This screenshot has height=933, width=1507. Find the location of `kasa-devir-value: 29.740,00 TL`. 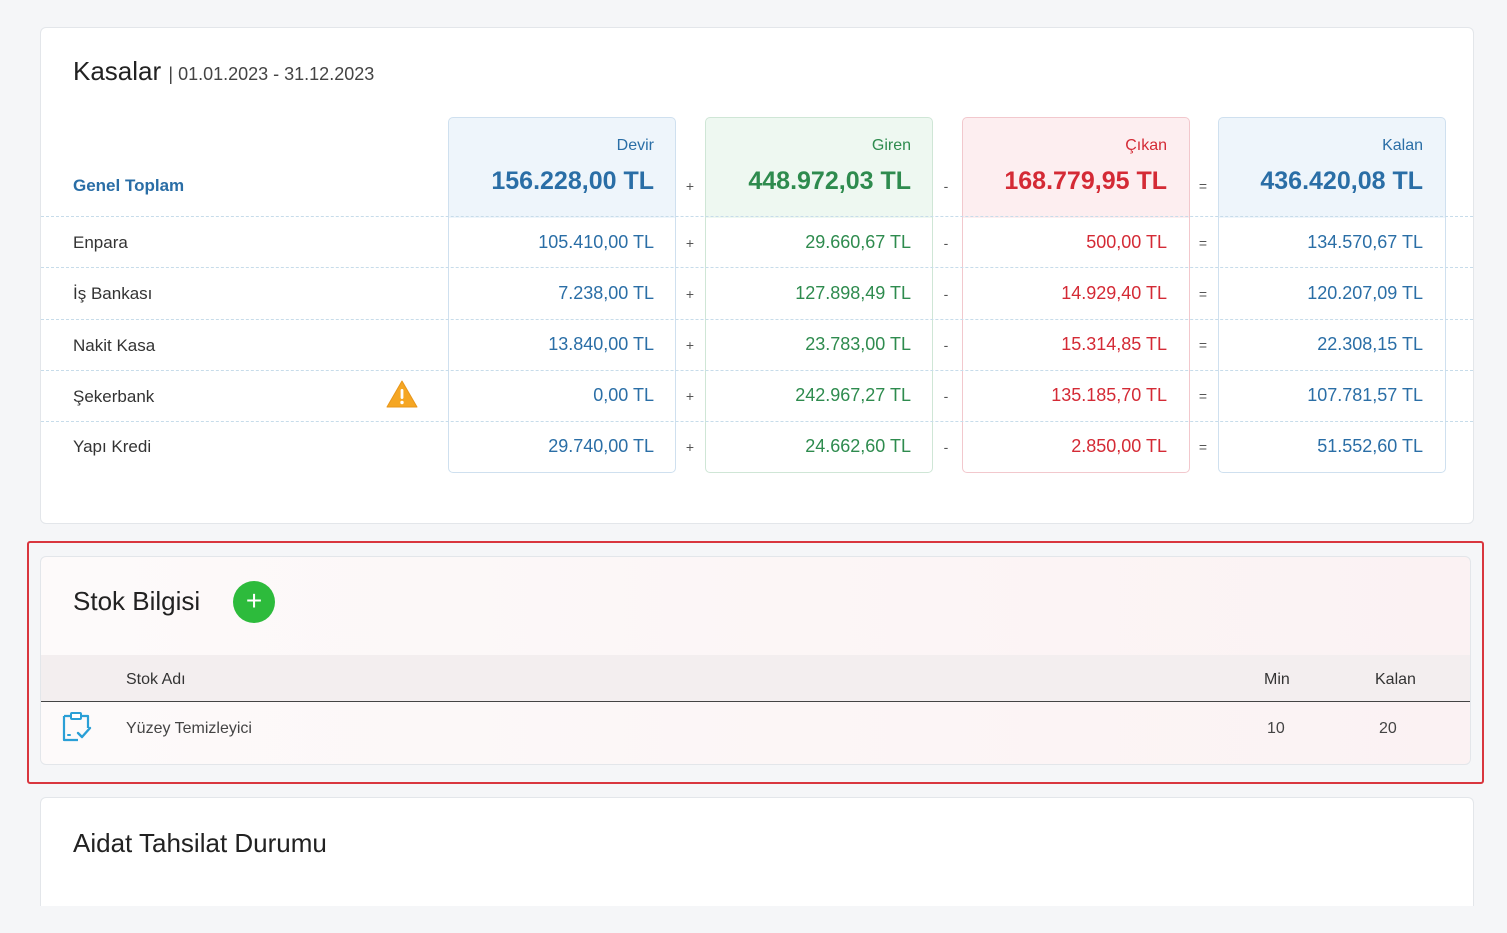

kasa-devir-value: 29.740,00 TL is located at coordinates (601, 446).